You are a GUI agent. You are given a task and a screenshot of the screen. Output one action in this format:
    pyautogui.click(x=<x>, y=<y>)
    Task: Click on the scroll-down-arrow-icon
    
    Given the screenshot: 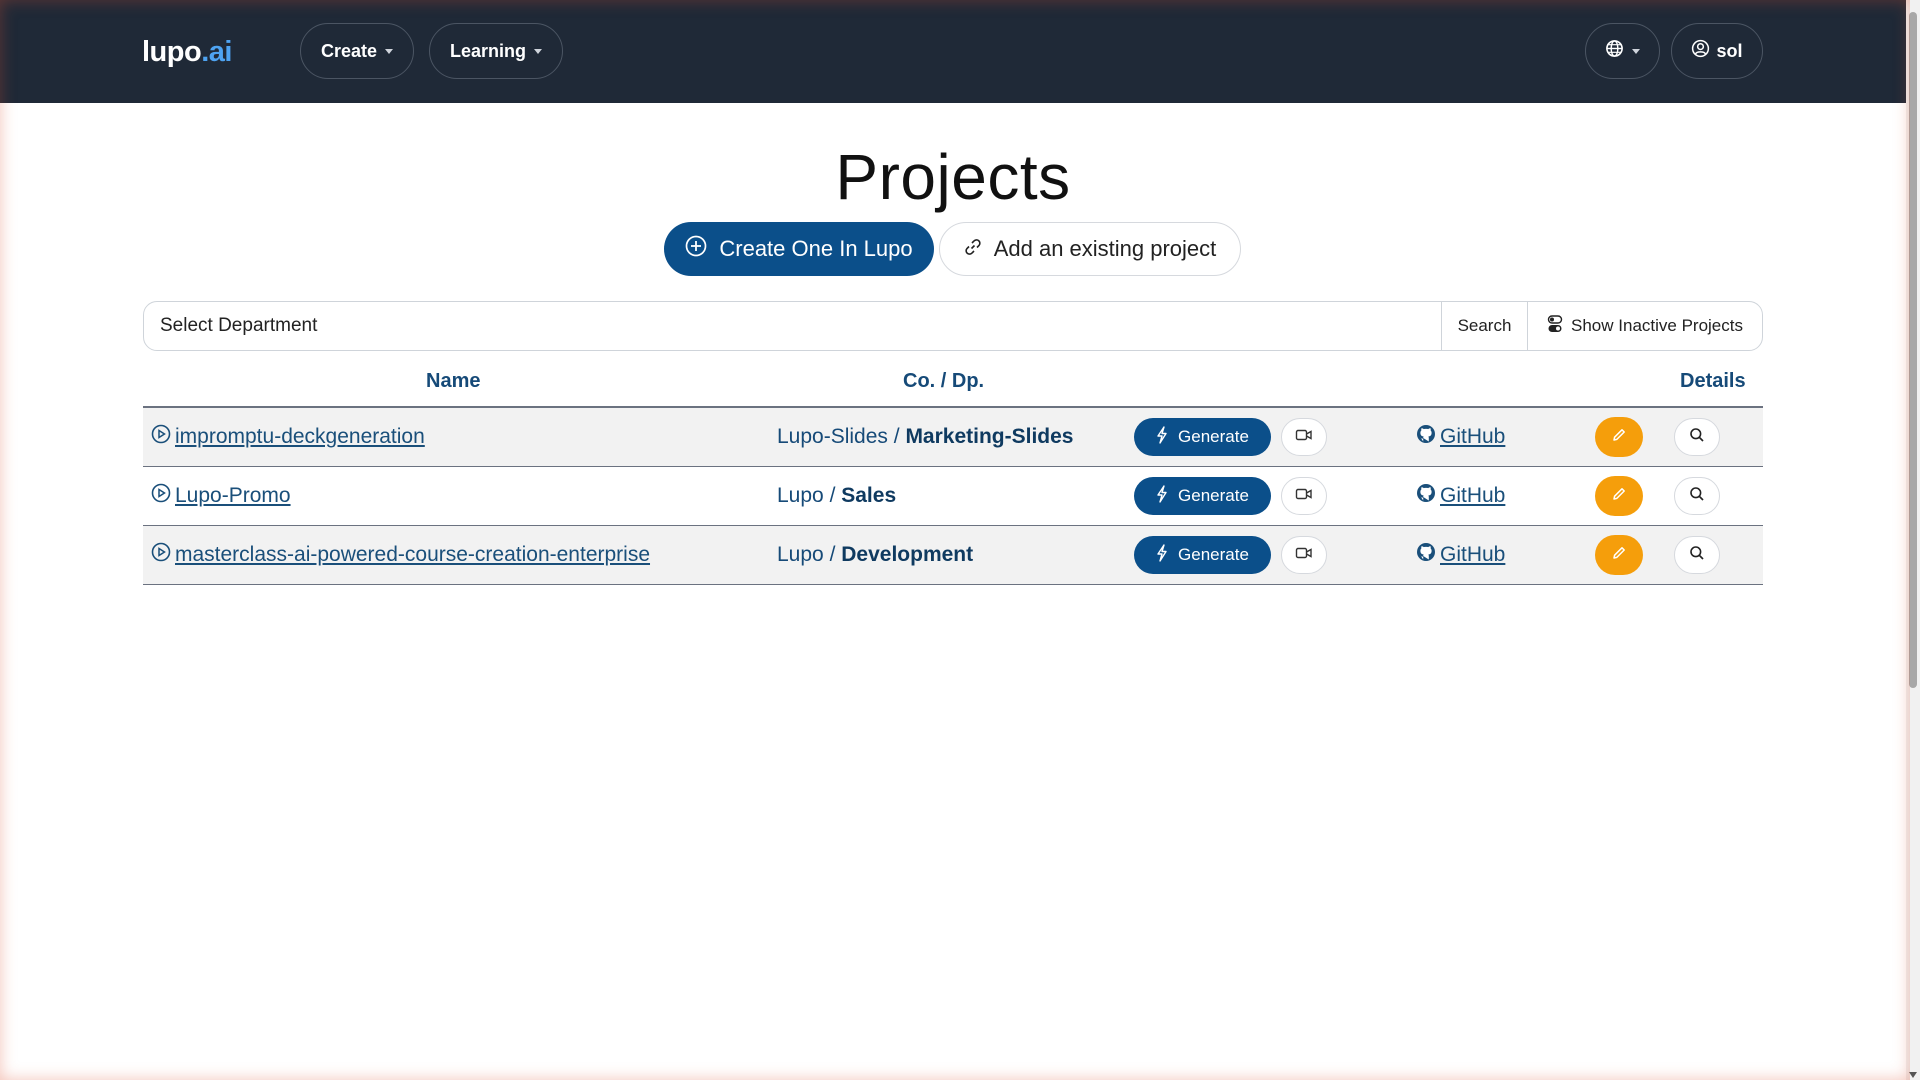 What is the action you would take?
    pyautogui.click(x=1913, y=1075)
    